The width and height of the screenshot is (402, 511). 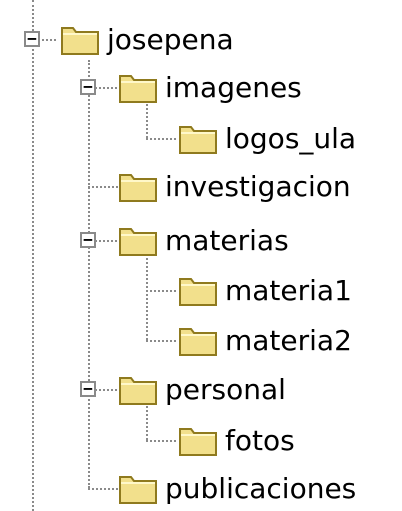 I want to click on tree-node-label: materia1, so click(x=288, y=290).